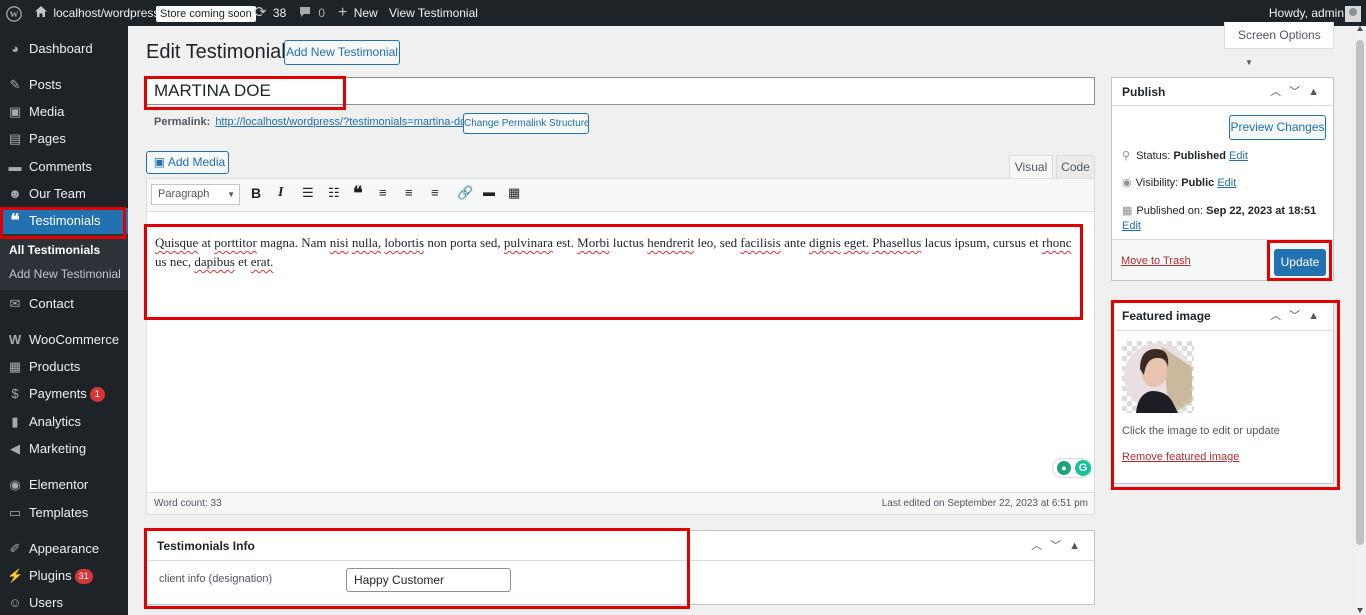 Image resolution: width=1366 pixels, height=615 pixels. I want to click on sidebar-item-testimonials: ❝ Testimonials, so click(64, 221).